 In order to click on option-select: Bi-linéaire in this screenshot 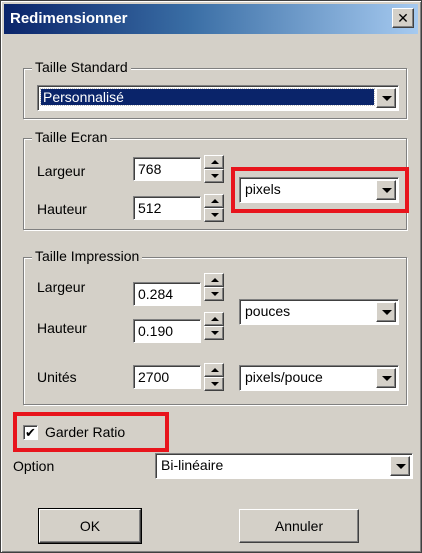, I will do `click(284, 466)`.